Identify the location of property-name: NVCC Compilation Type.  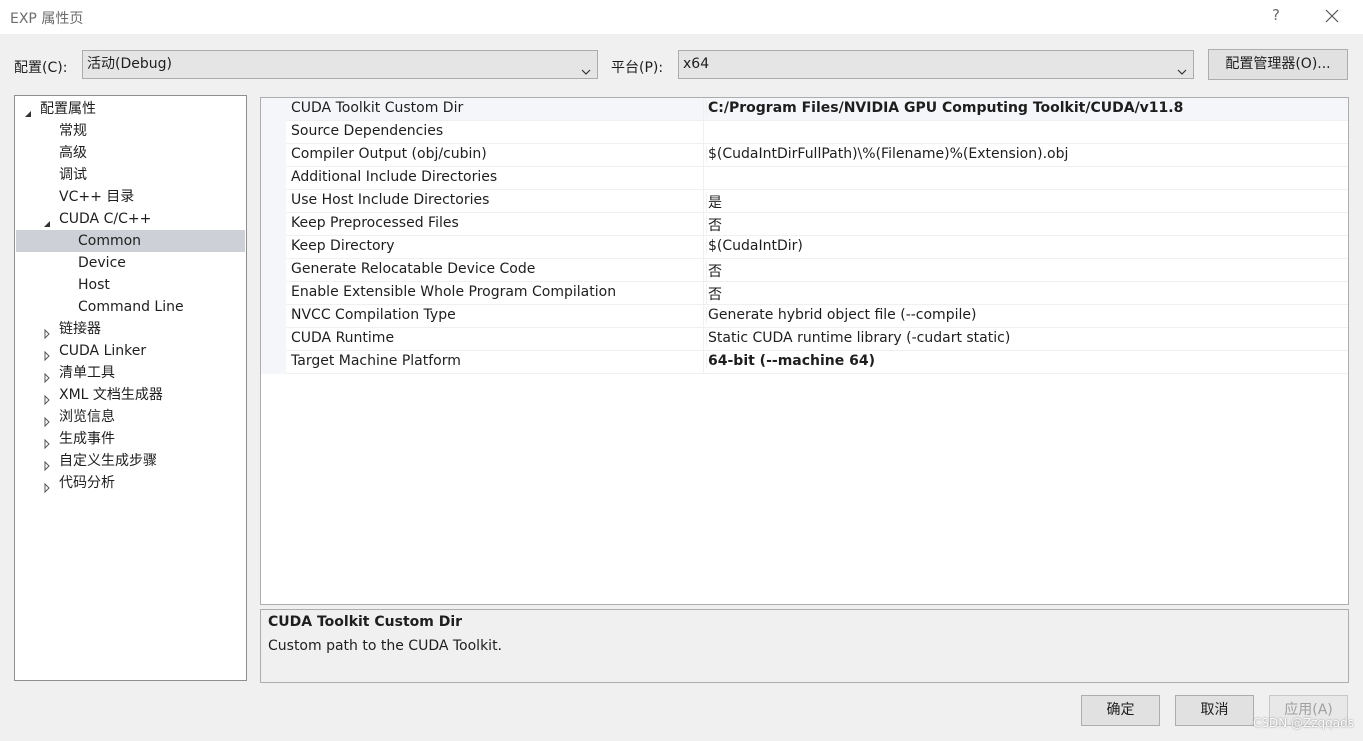
(373, 315).